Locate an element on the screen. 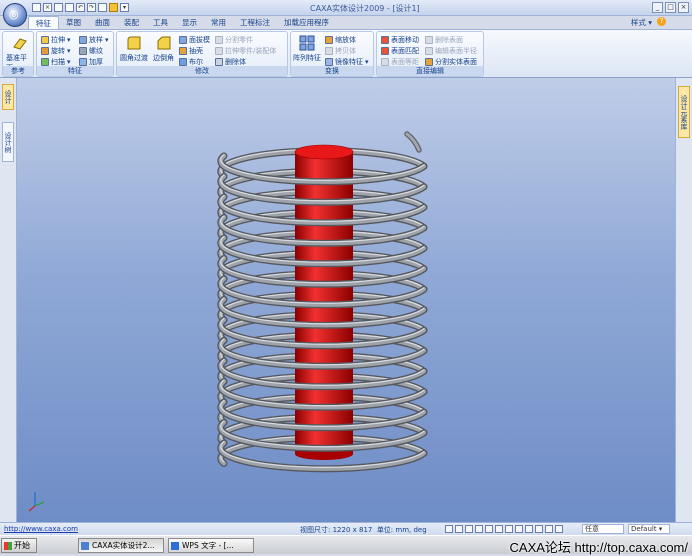 Image resolution: width=692 pixels, height=556 pixels. group-feature: 拉伸 ▾ 放样 ▾ 旋转 ▾ 螺纹 扫描 ▾ 加厚 特征 is located at coordinates (75, 54).